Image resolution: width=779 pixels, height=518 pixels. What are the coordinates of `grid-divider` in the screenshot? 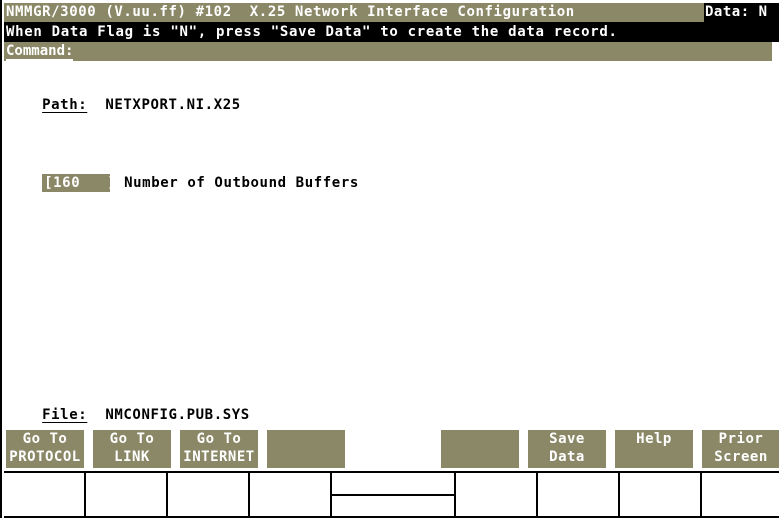 It's located at (393, 495).